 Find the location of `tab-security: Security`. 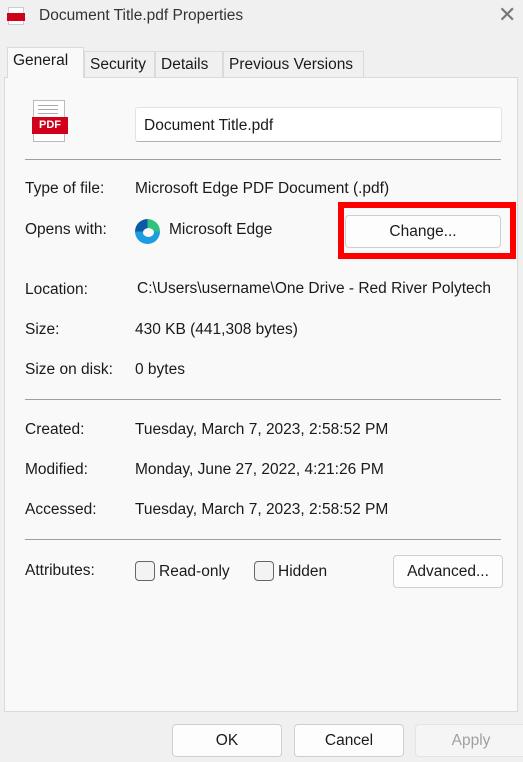

tab-security: Security is located at coordinates (119, 64).